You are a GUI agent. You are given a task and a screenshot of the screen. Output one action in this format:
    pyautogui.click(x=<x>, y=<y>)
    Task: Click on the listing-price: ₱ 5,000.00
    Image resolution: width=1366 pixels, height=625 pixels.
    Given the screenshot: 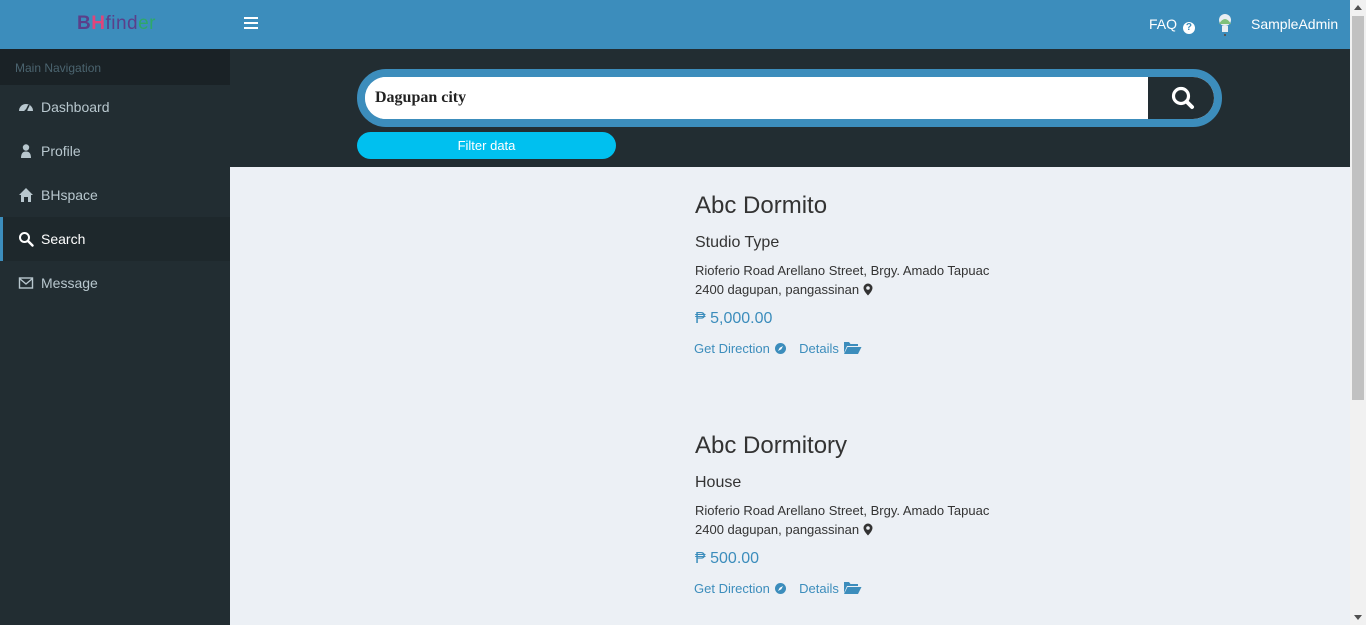 What is the action you would take?
    pyautogui.click(x=734, y=318)
    